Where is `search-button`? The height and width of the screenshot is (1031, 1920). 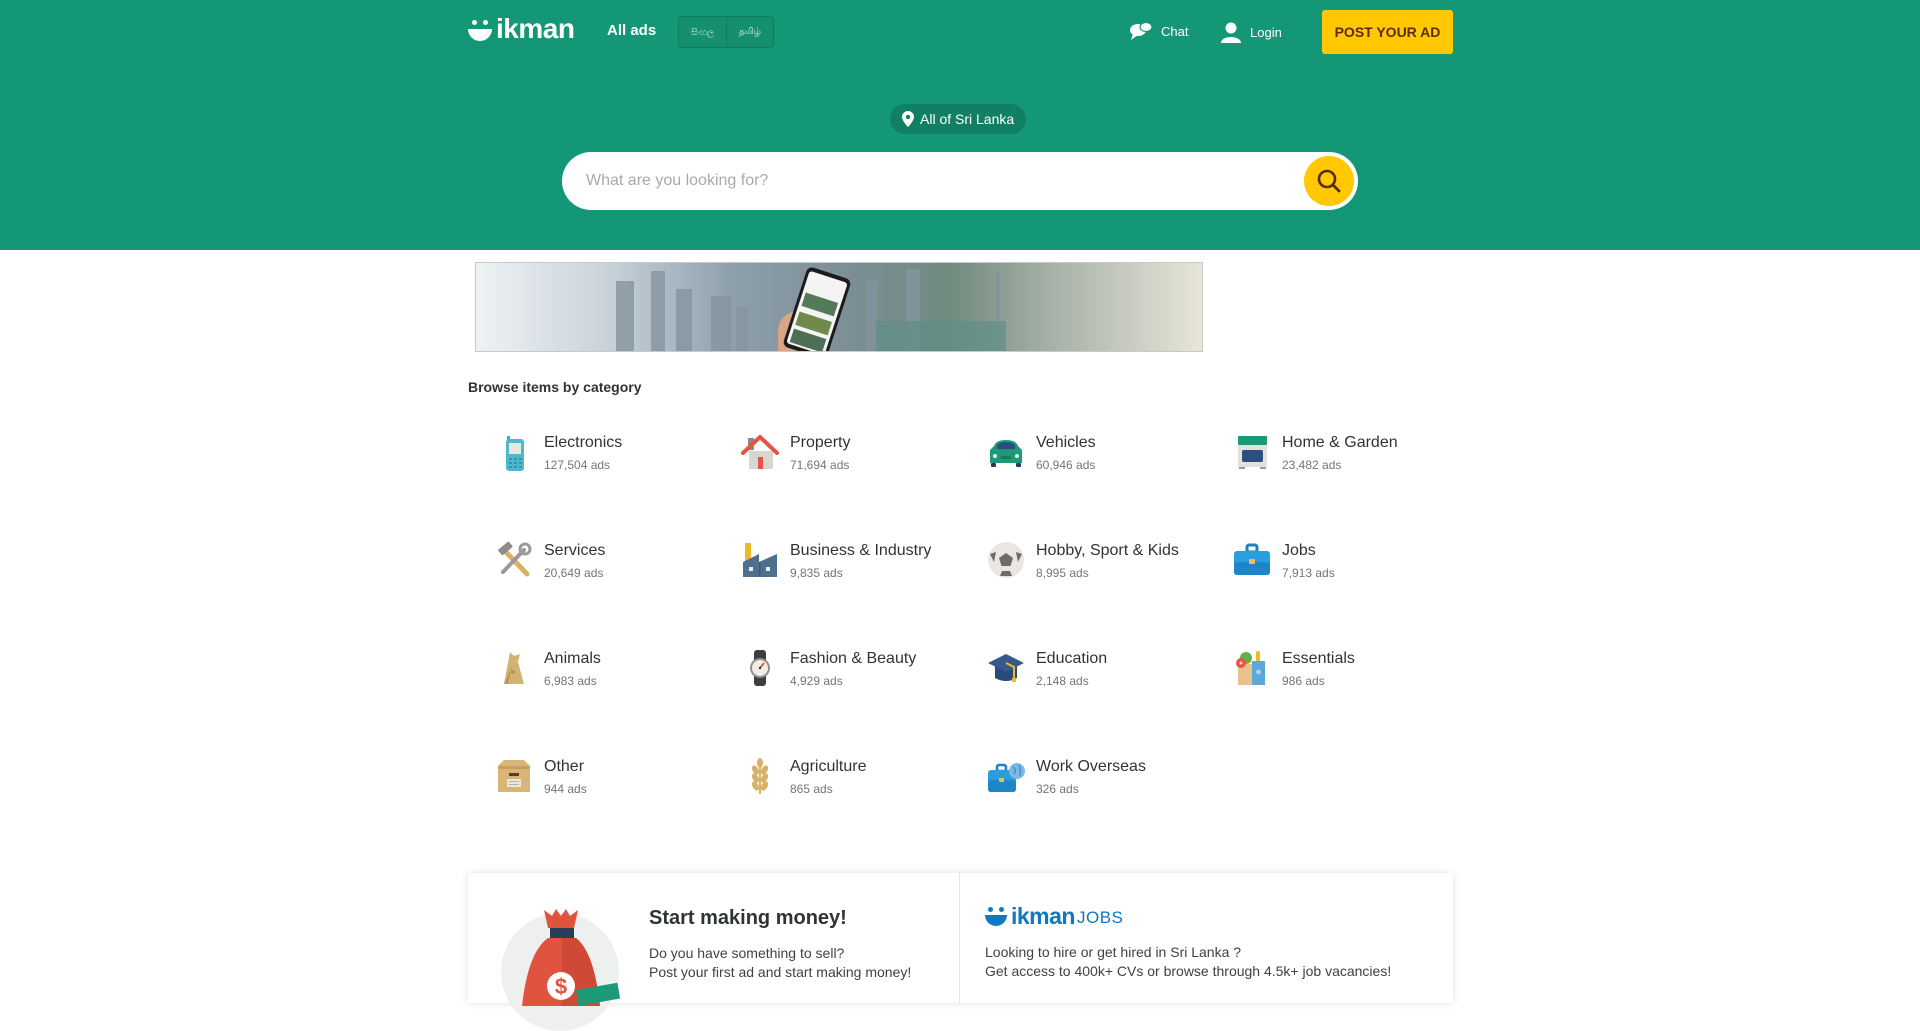 search-button is located at coordinates (1329, 181).